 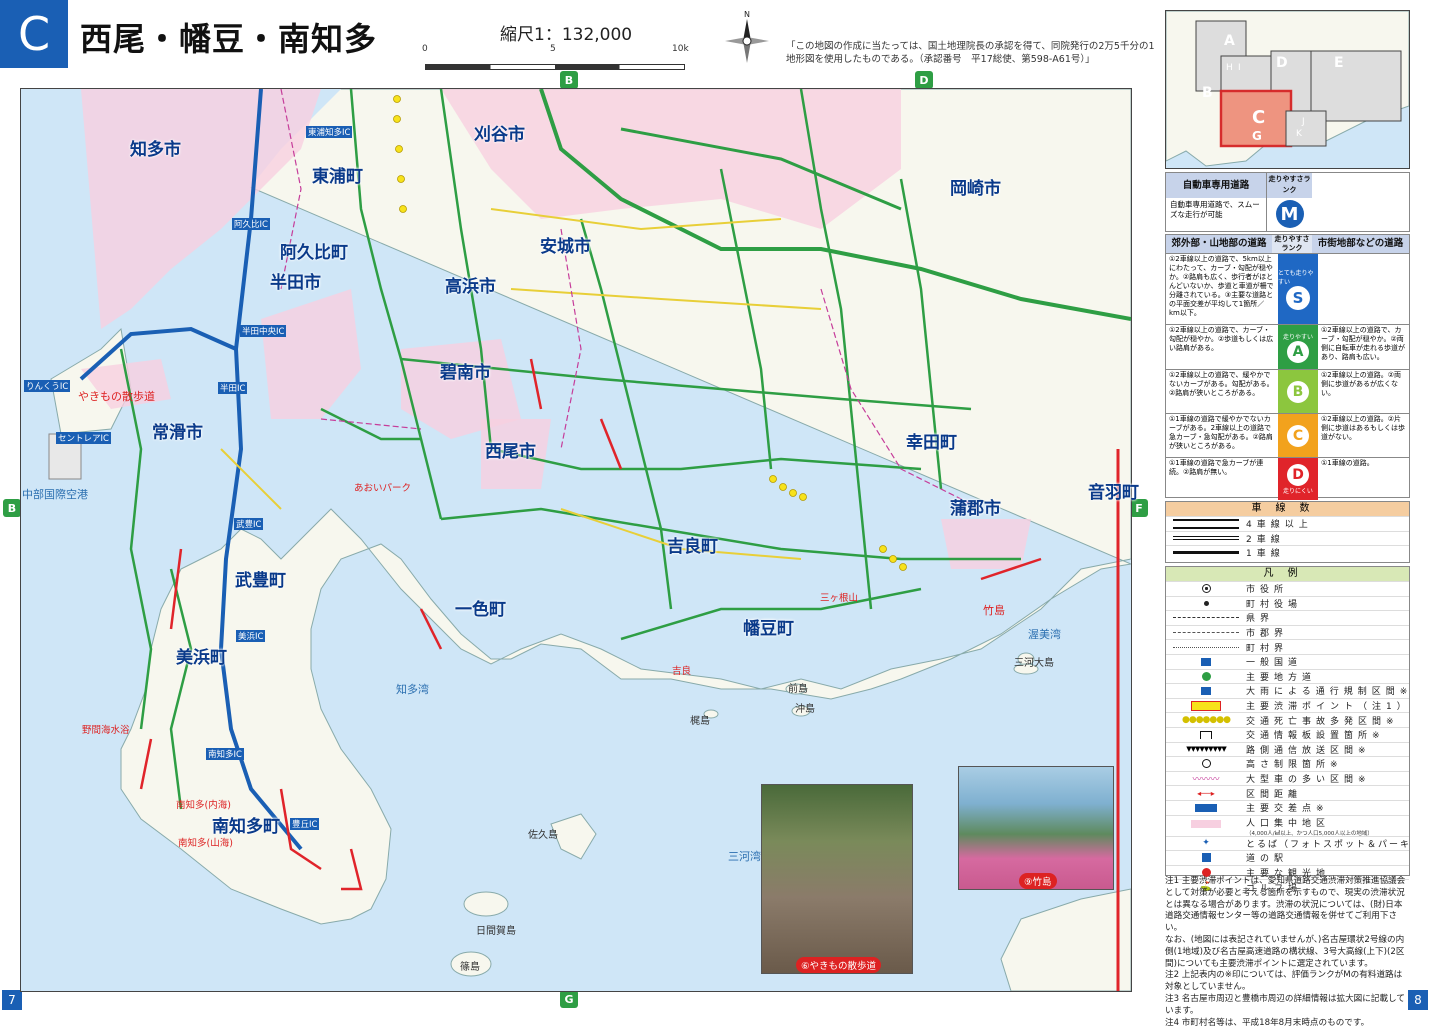 I want to click on spot-label-yakimono: やきもの散歩道, so click(x=116, y=396).